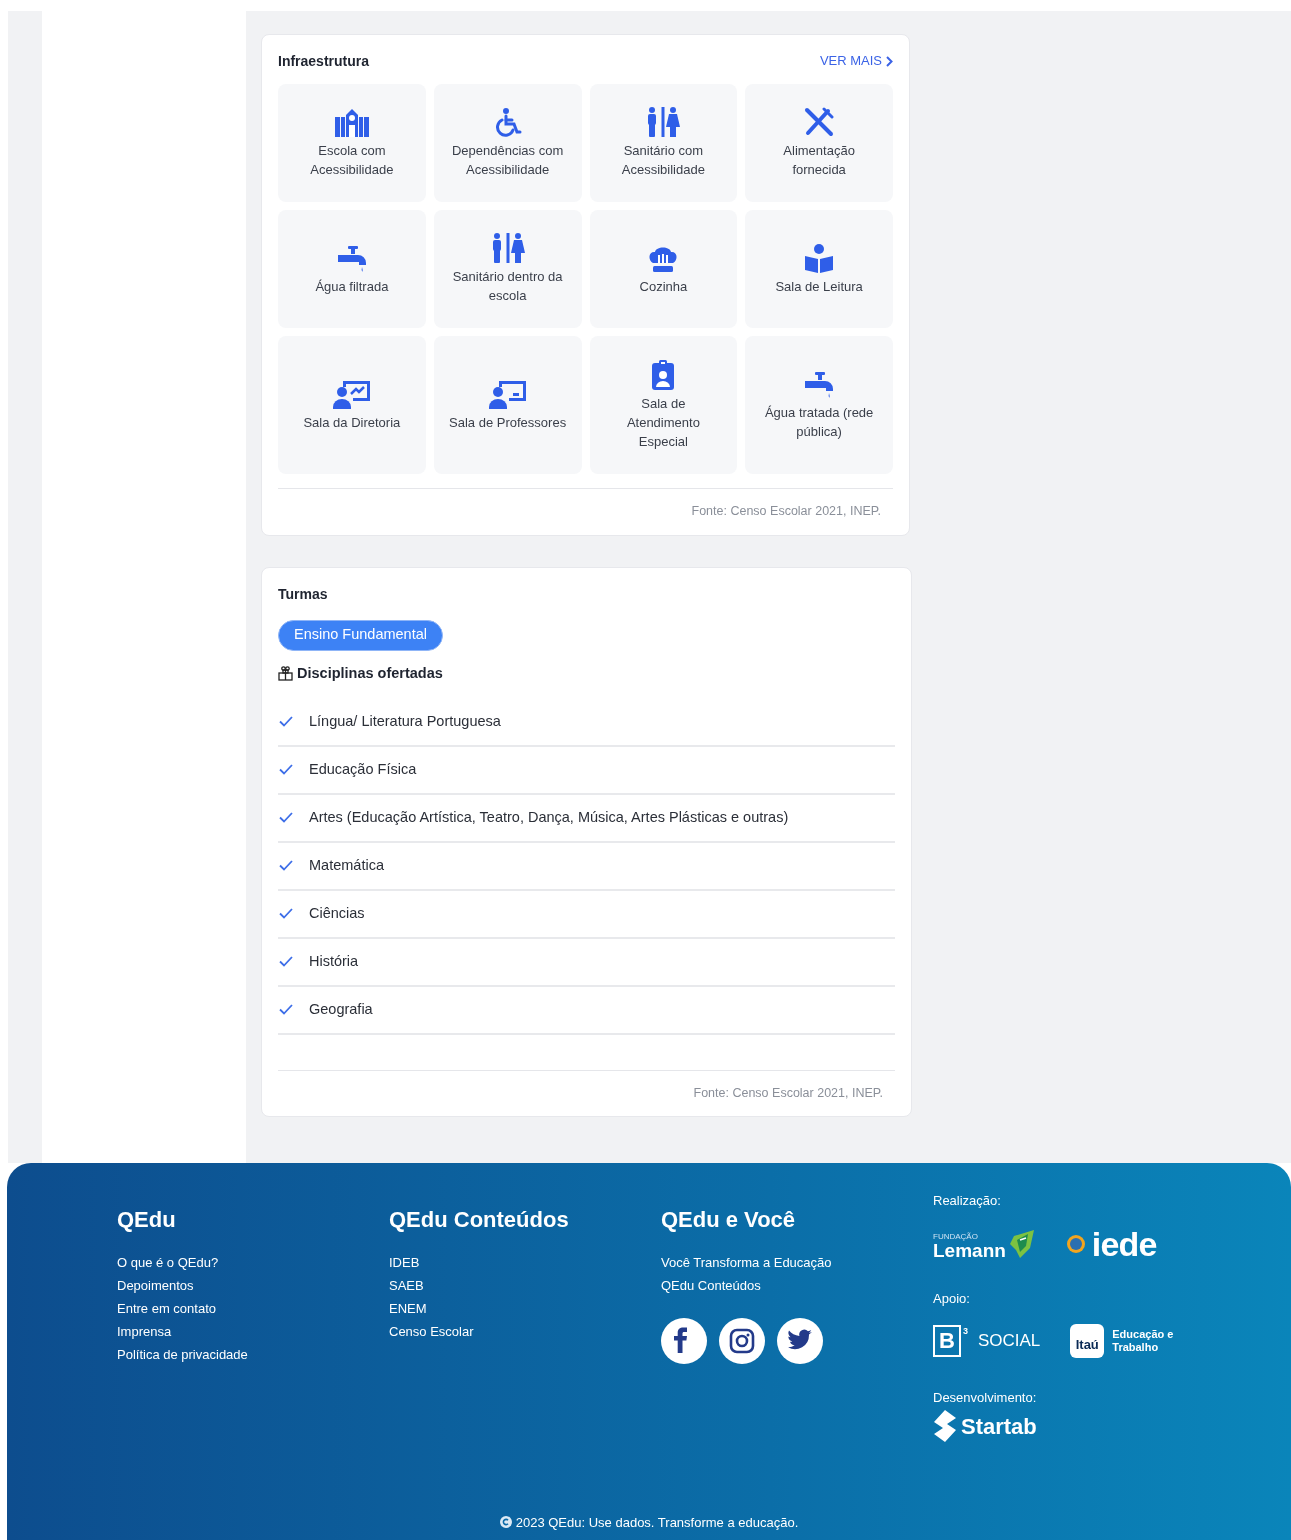  I want to click on tile-label: Dependências com Acessibilidade, so click(507, 160).